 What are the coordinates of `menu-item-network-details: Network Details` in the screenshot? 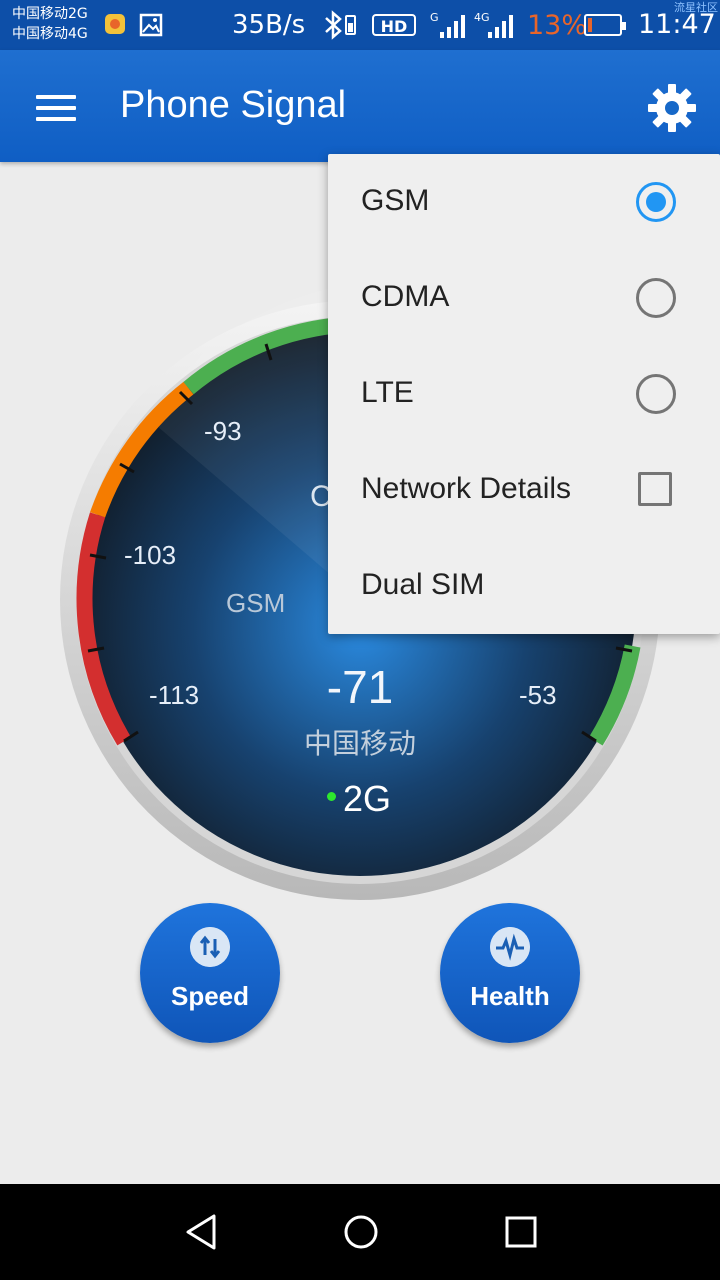 It's located at (524, 490).